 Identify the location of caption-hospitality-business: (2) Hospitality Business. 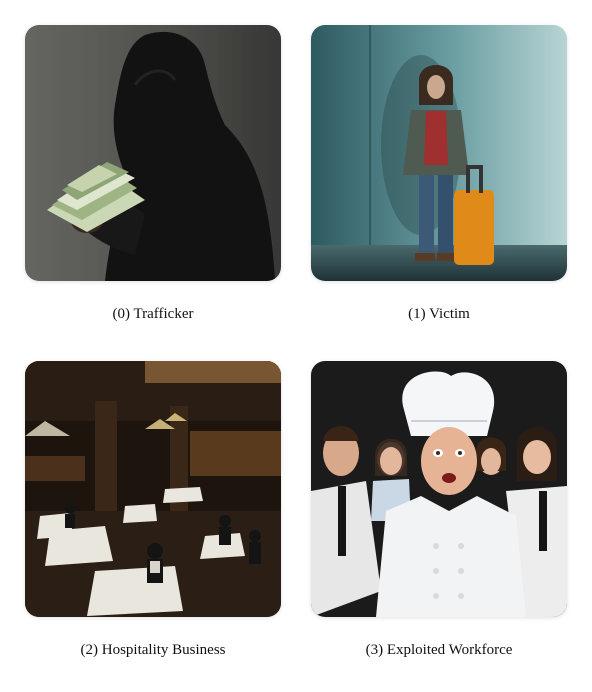
(153, 650).